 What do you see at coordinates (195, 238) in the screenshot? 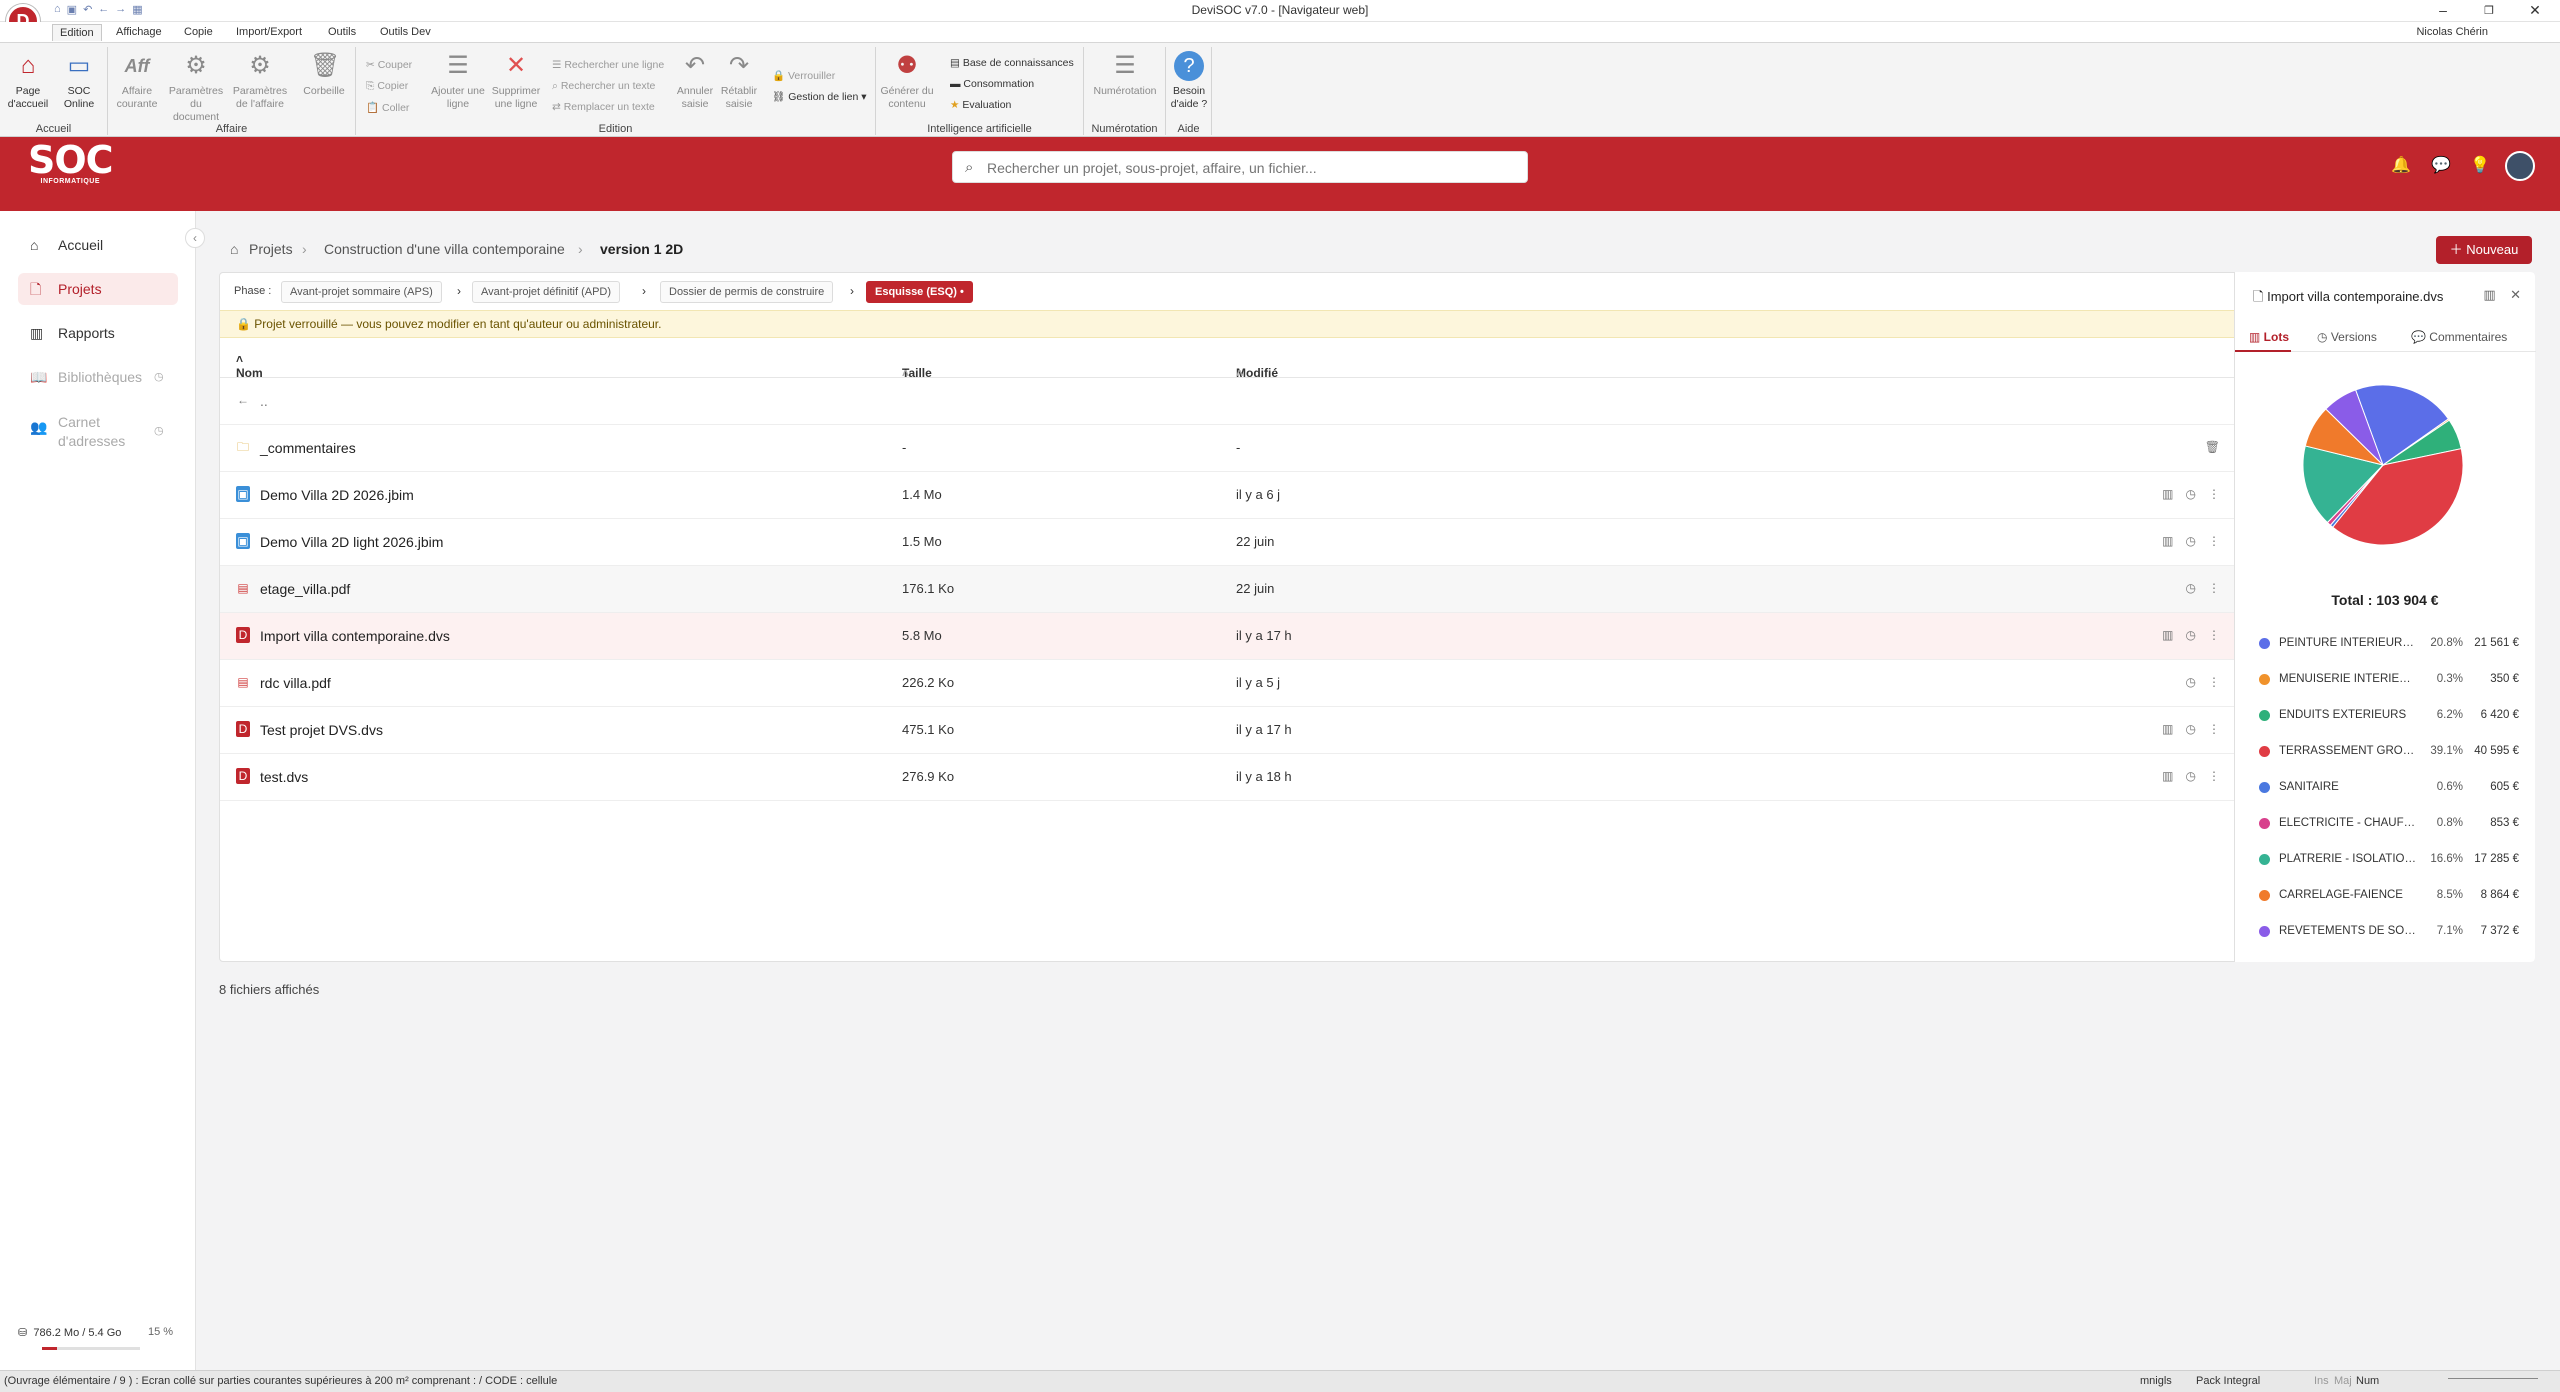
I see `sidebar-collapse-button: ‹` at bounding box center [195, 238].